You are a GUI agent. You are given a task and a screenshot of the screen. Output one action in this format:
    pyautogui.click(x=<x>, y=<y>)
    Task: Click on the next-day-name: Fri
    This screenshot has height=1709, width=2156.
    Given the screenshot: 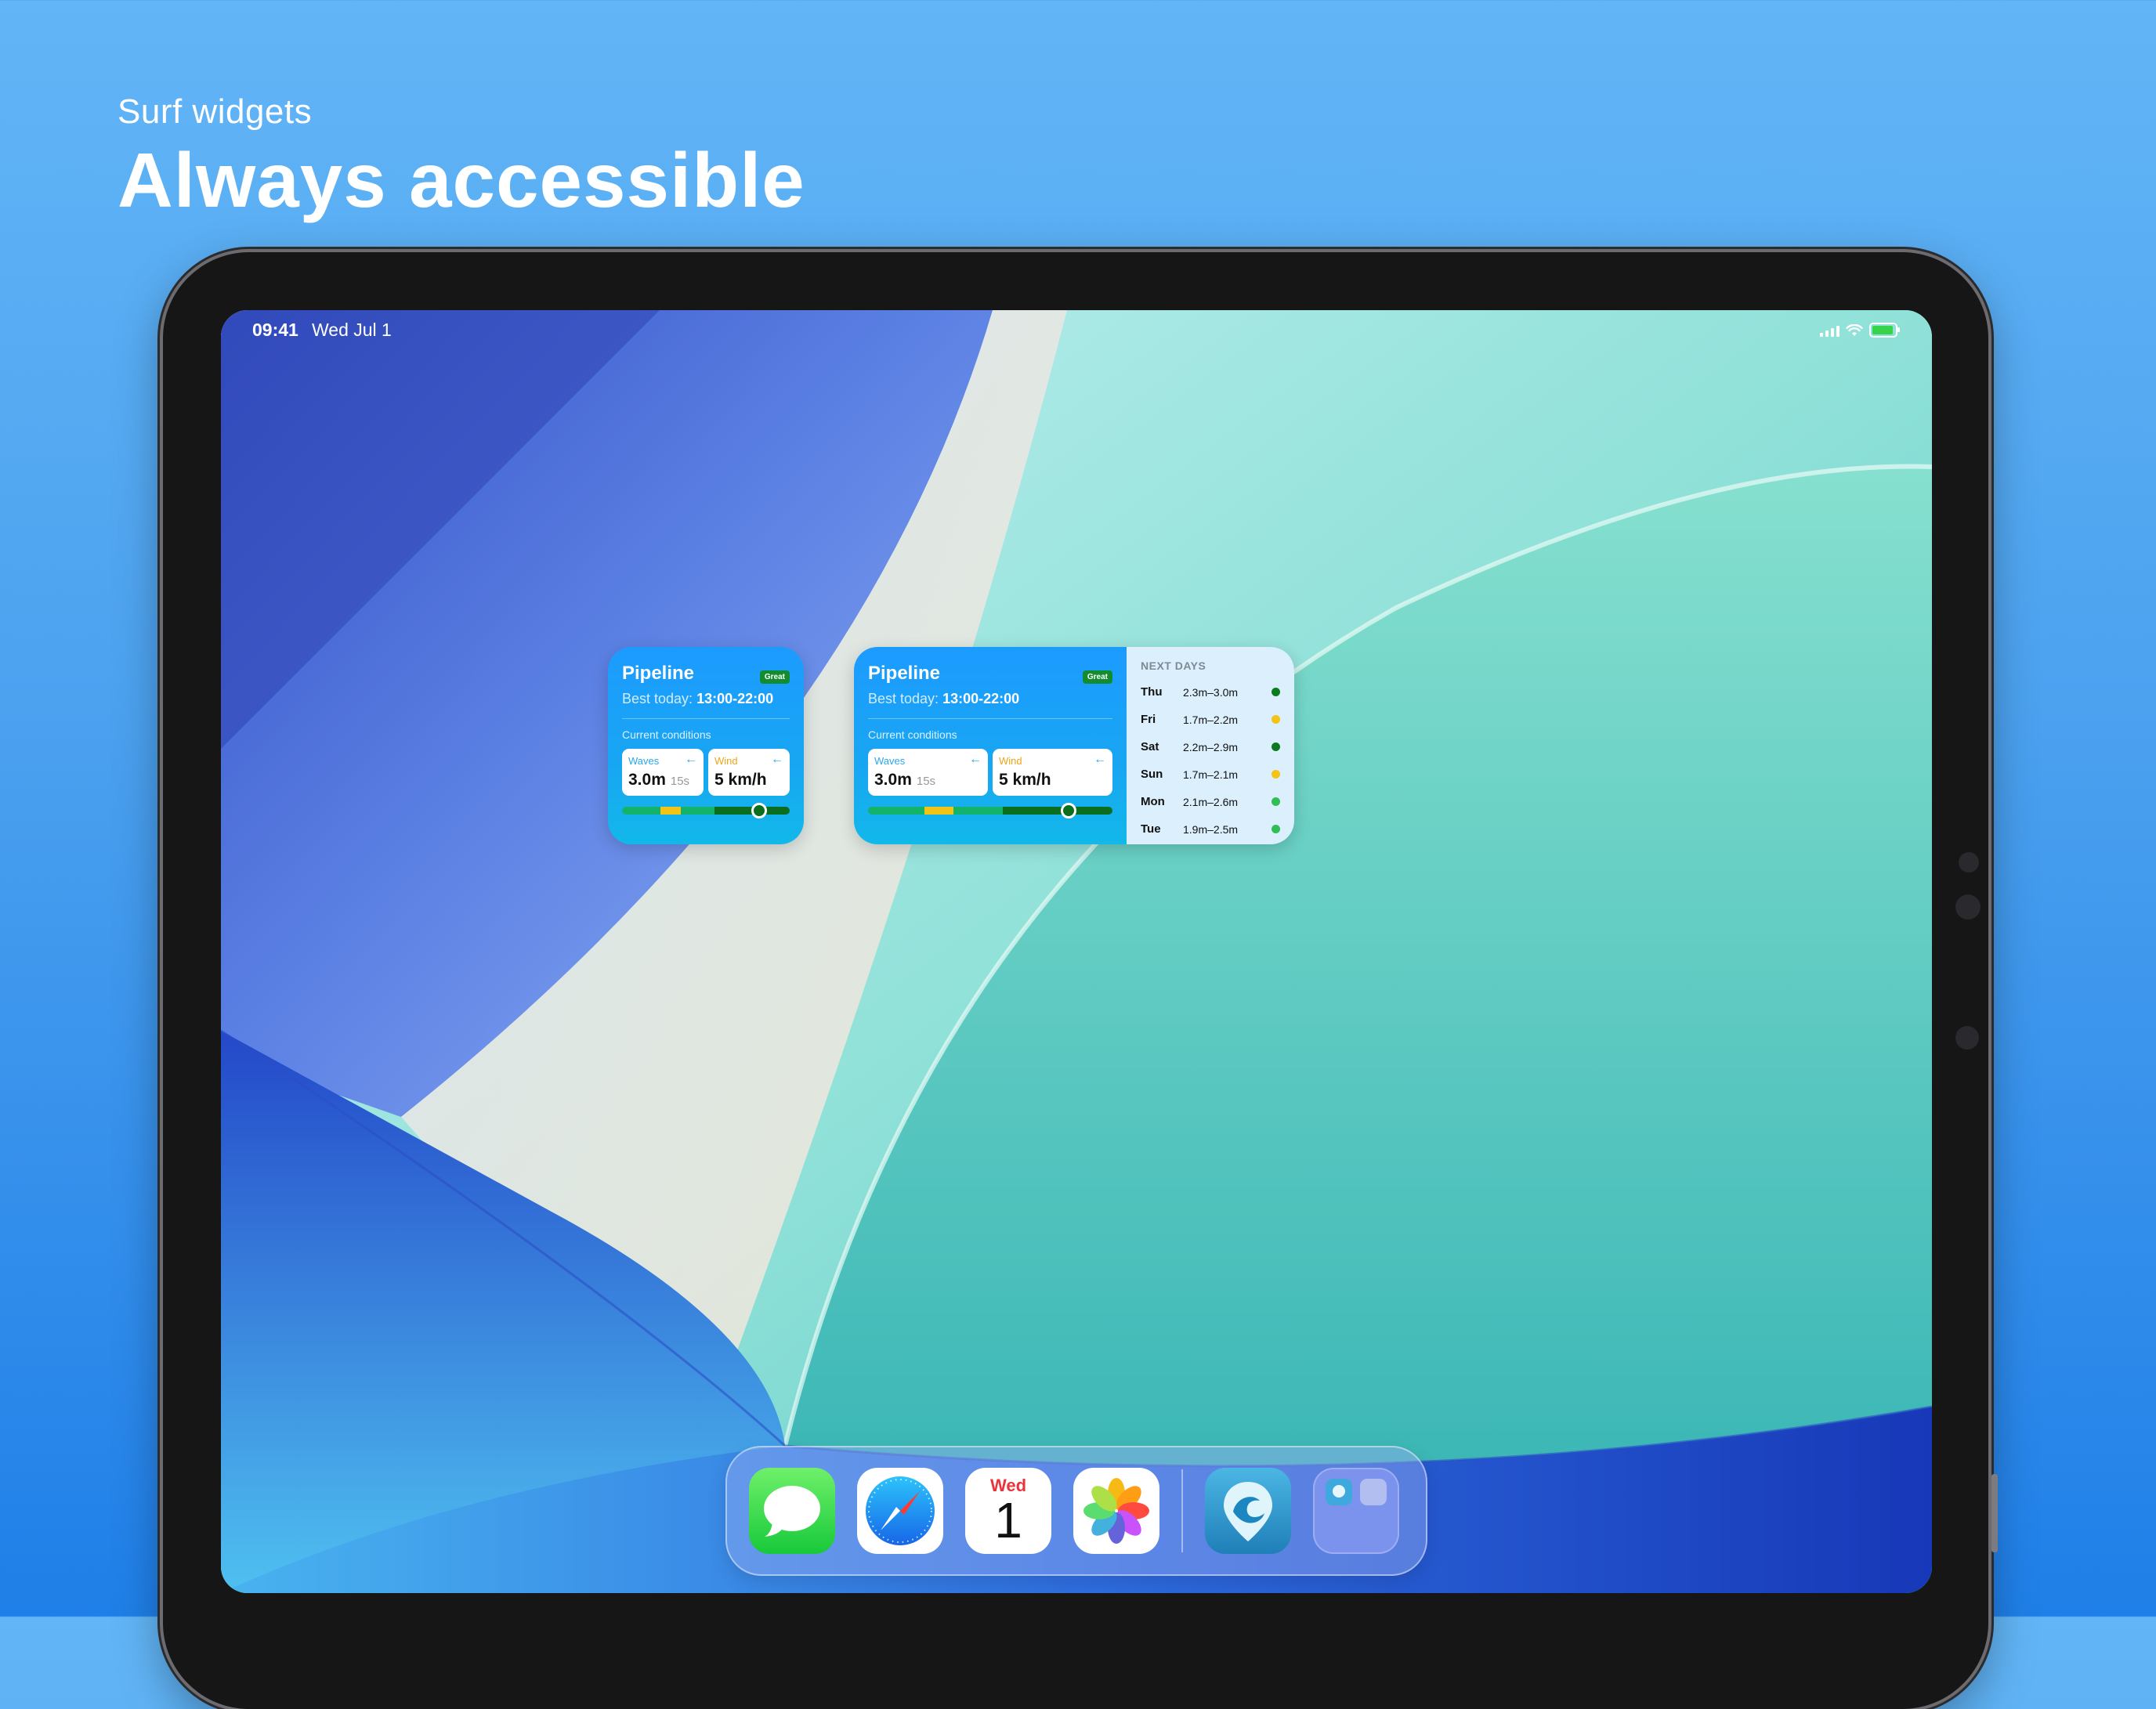 What is the action you would take?
    pyautogui.click(x=1148, y=719)
    